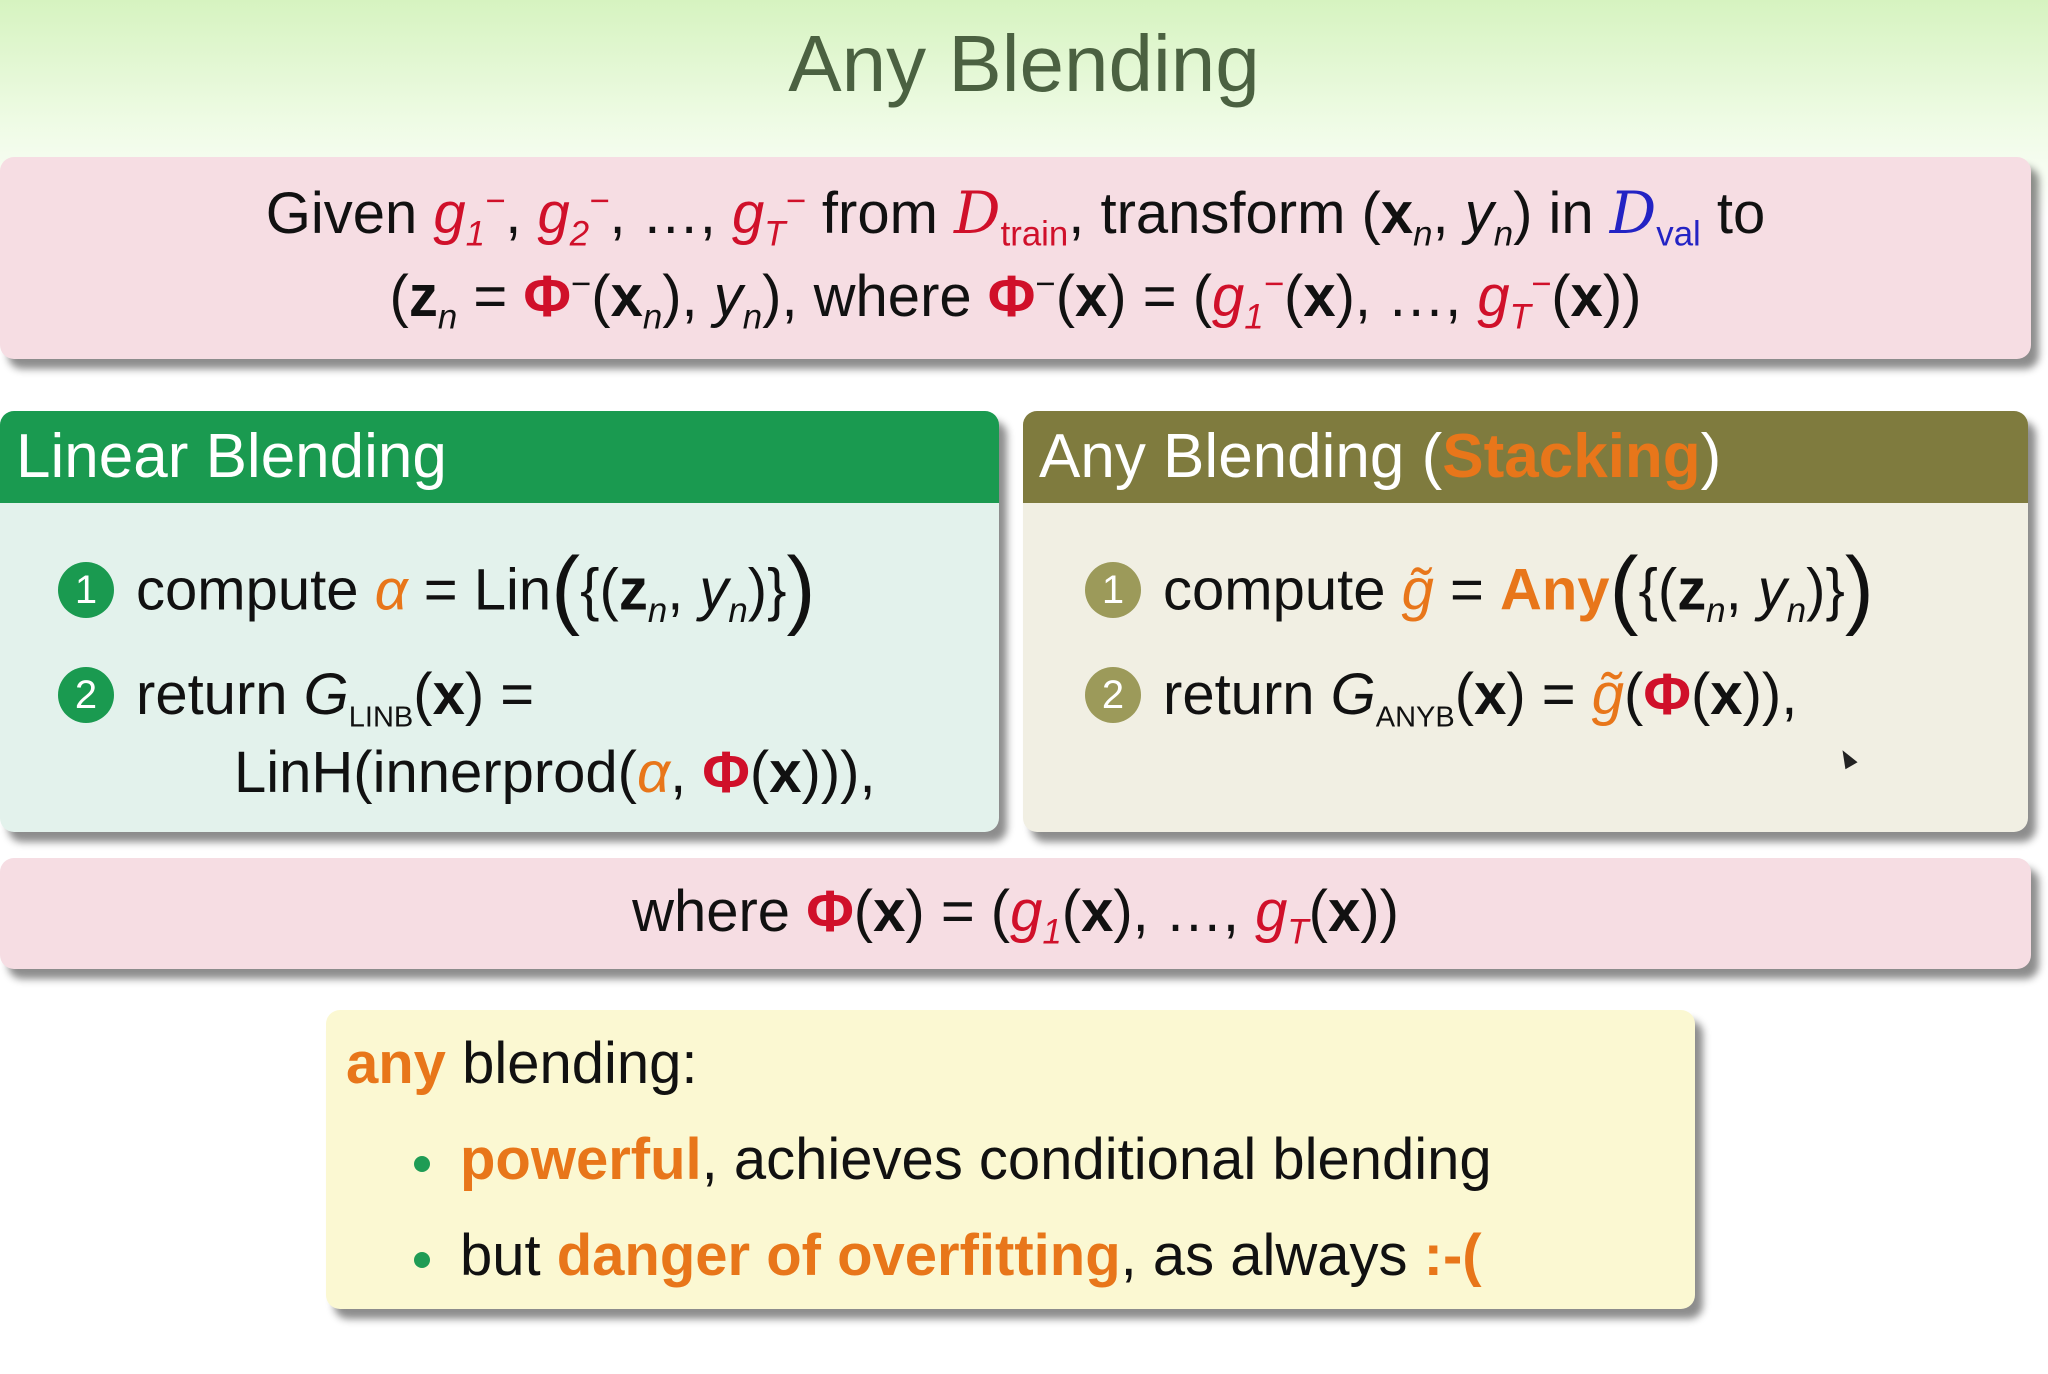 The width and height of the screenshot is (2048, 1374). Describe the element at coordinates (1024, 63) in the screenshot. I see `slide-title: Any Blending` at that location.